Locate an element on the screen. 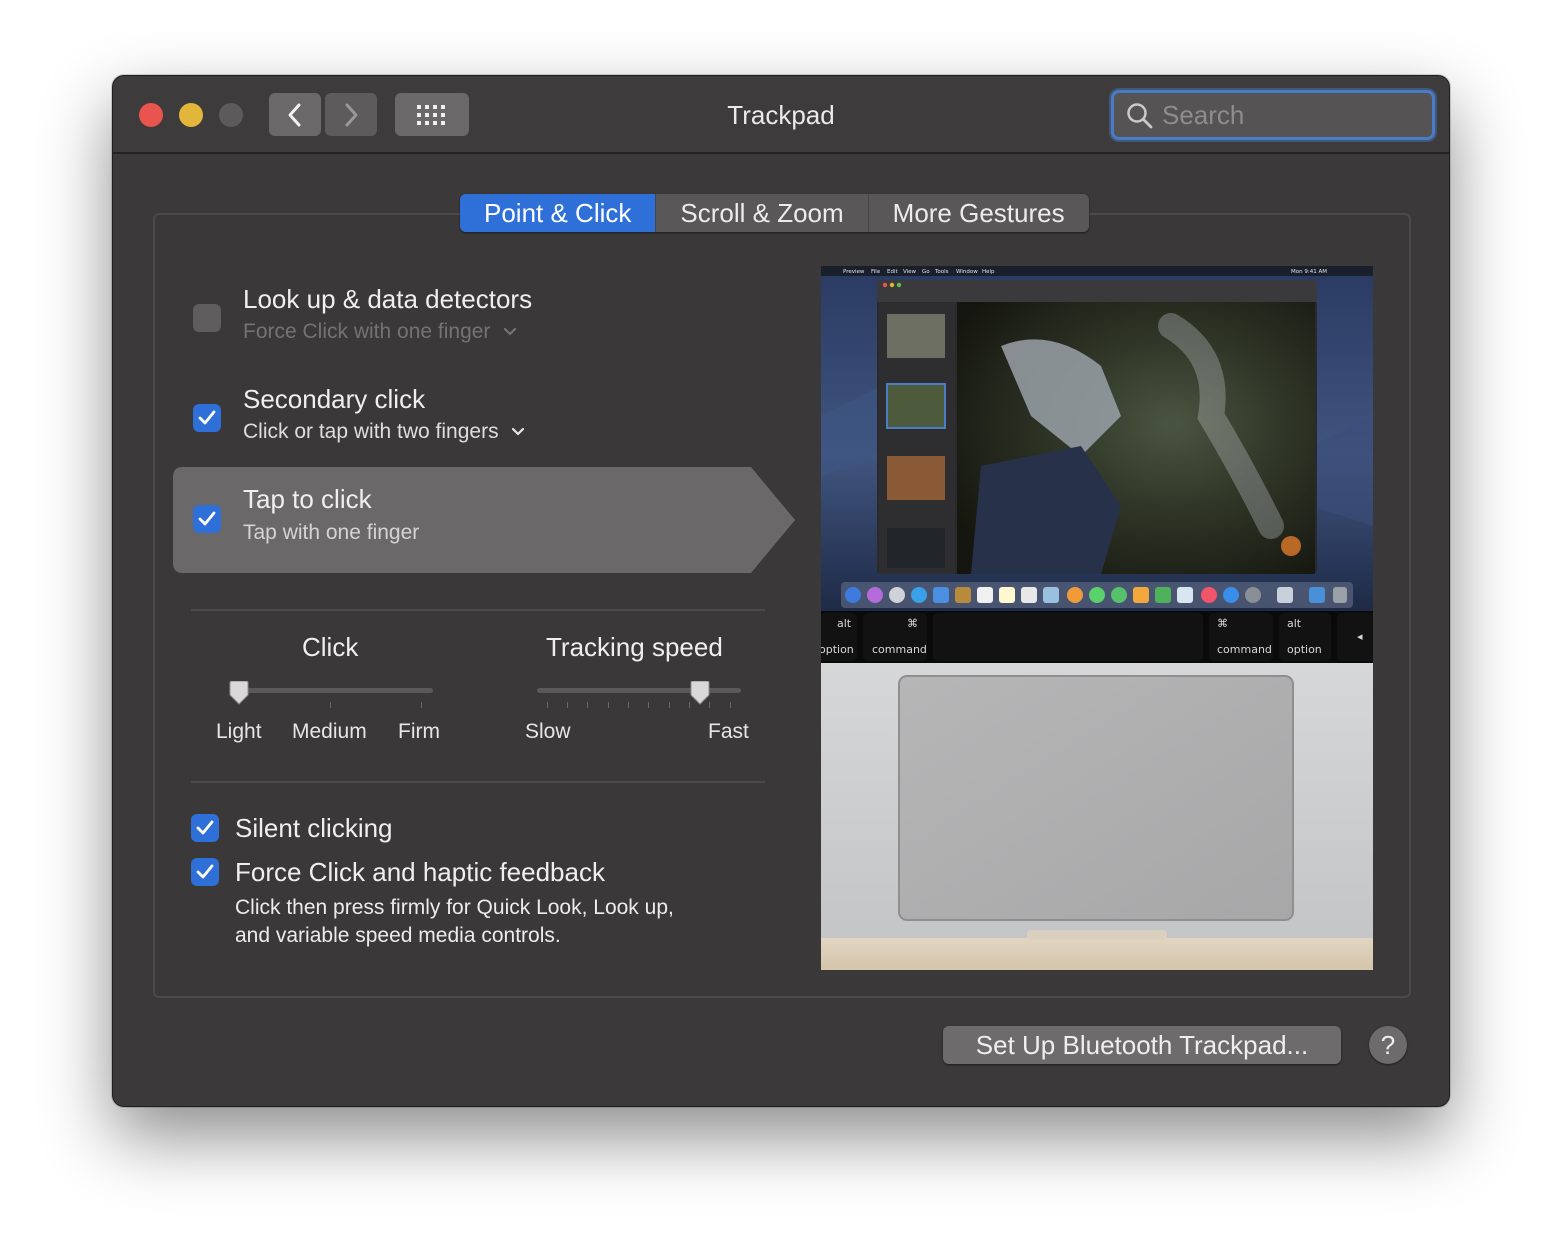 This screenshot has height=1254, width=1560. click-label-firm: Firm is located at coordinates (419, 731).